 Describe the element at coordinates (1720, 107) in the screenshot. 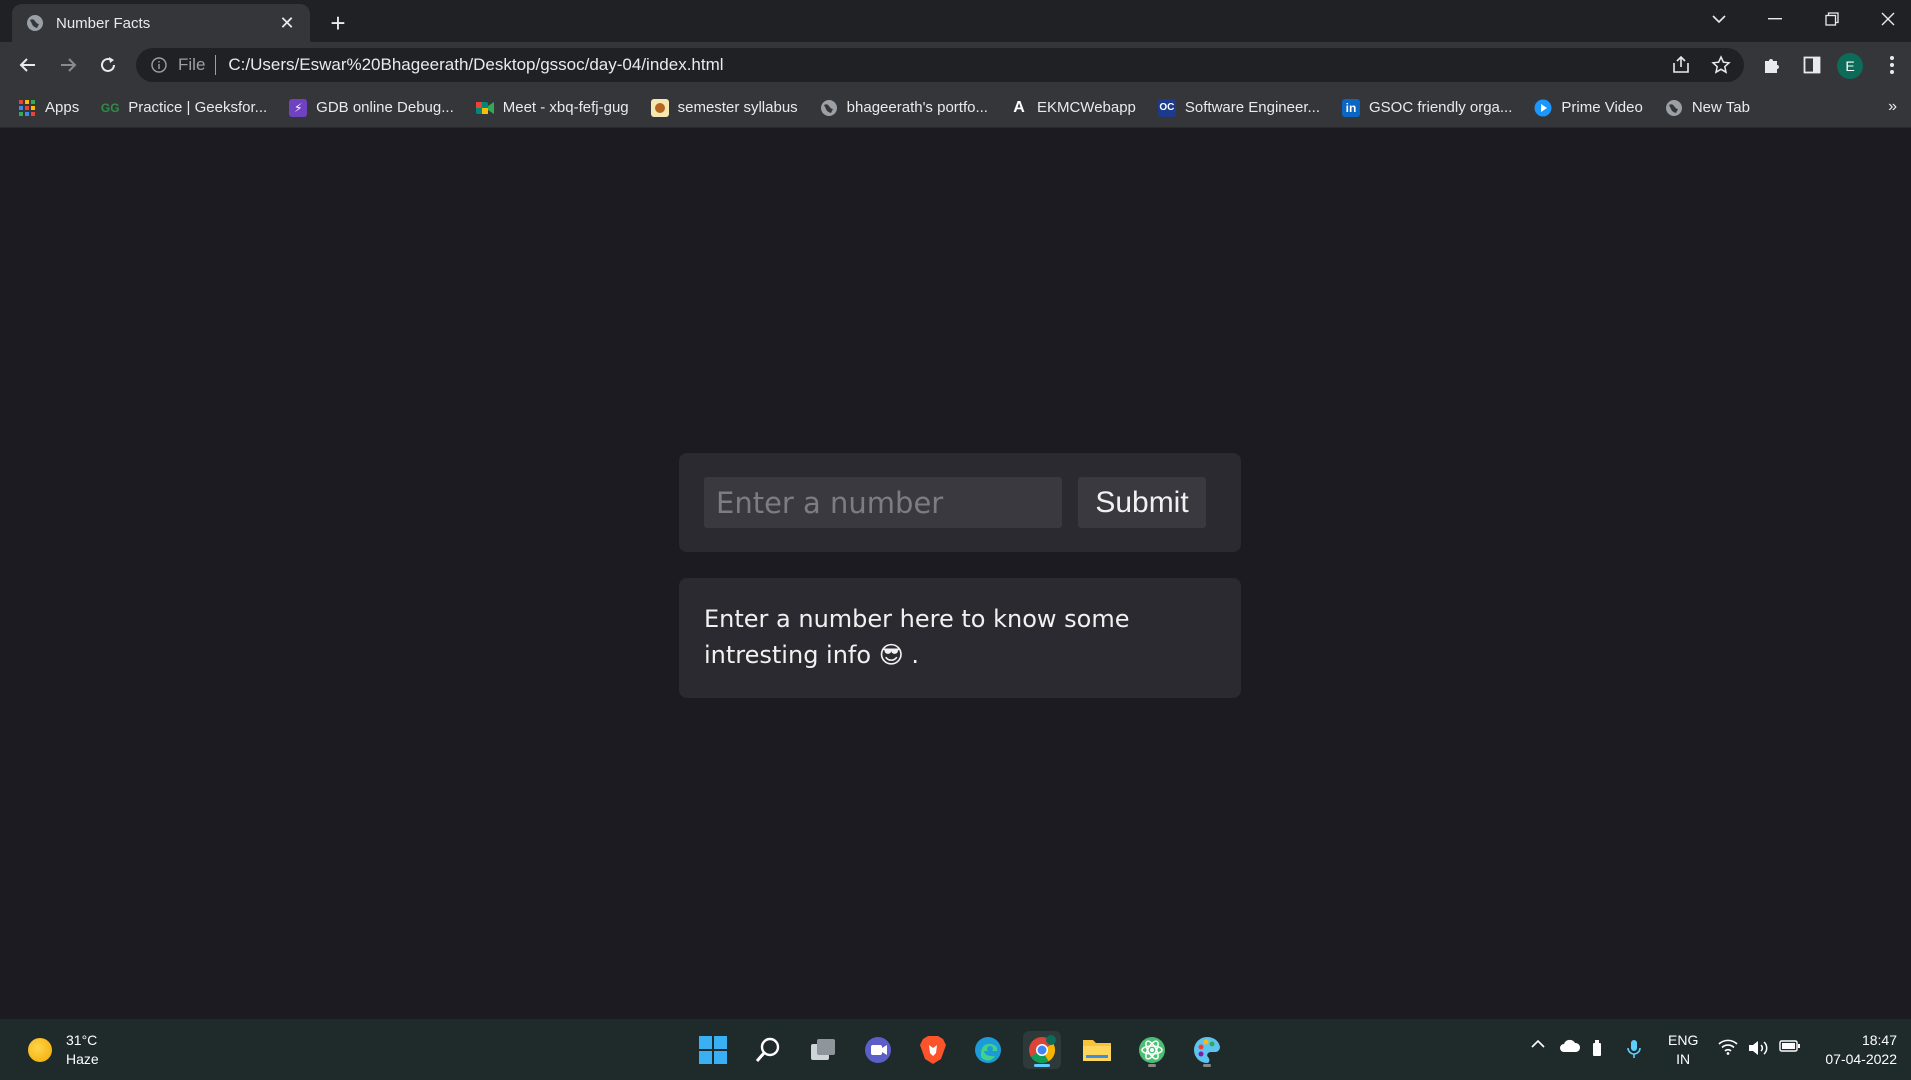

I see `bookmark-label: New Tab` at that location.